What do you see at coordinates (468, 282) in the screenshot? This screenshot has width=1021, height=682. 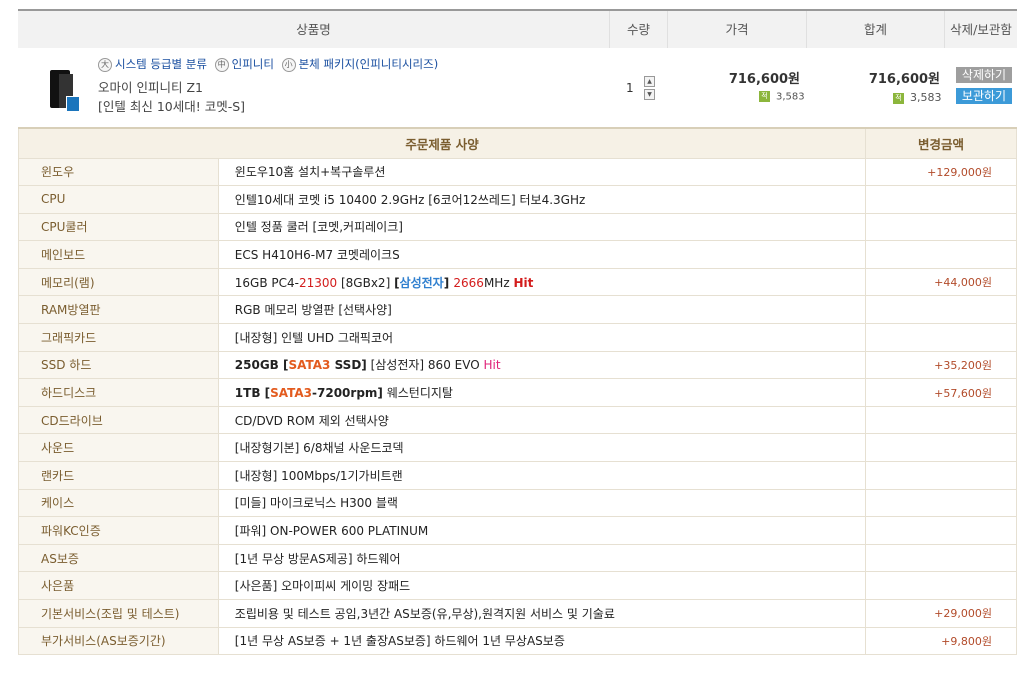 I see `spec-value-part: 2666` at bounding box center [468, 282].